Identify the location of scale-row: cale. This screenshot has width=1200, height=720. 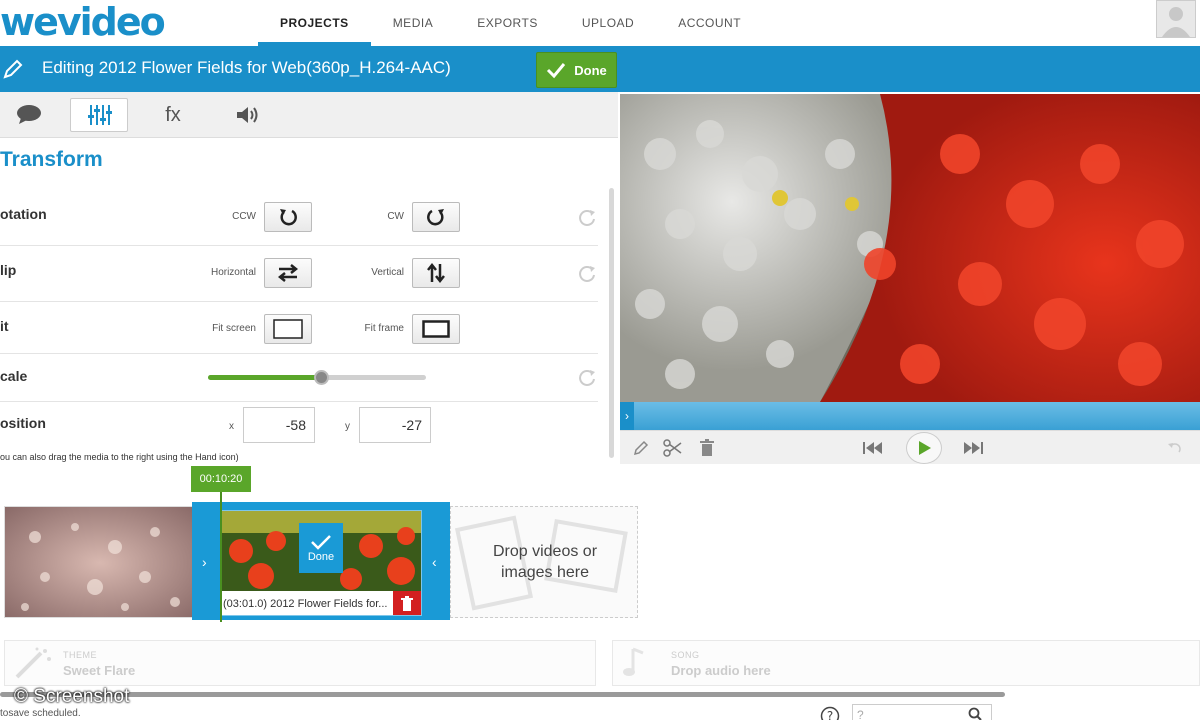
(299, 378).